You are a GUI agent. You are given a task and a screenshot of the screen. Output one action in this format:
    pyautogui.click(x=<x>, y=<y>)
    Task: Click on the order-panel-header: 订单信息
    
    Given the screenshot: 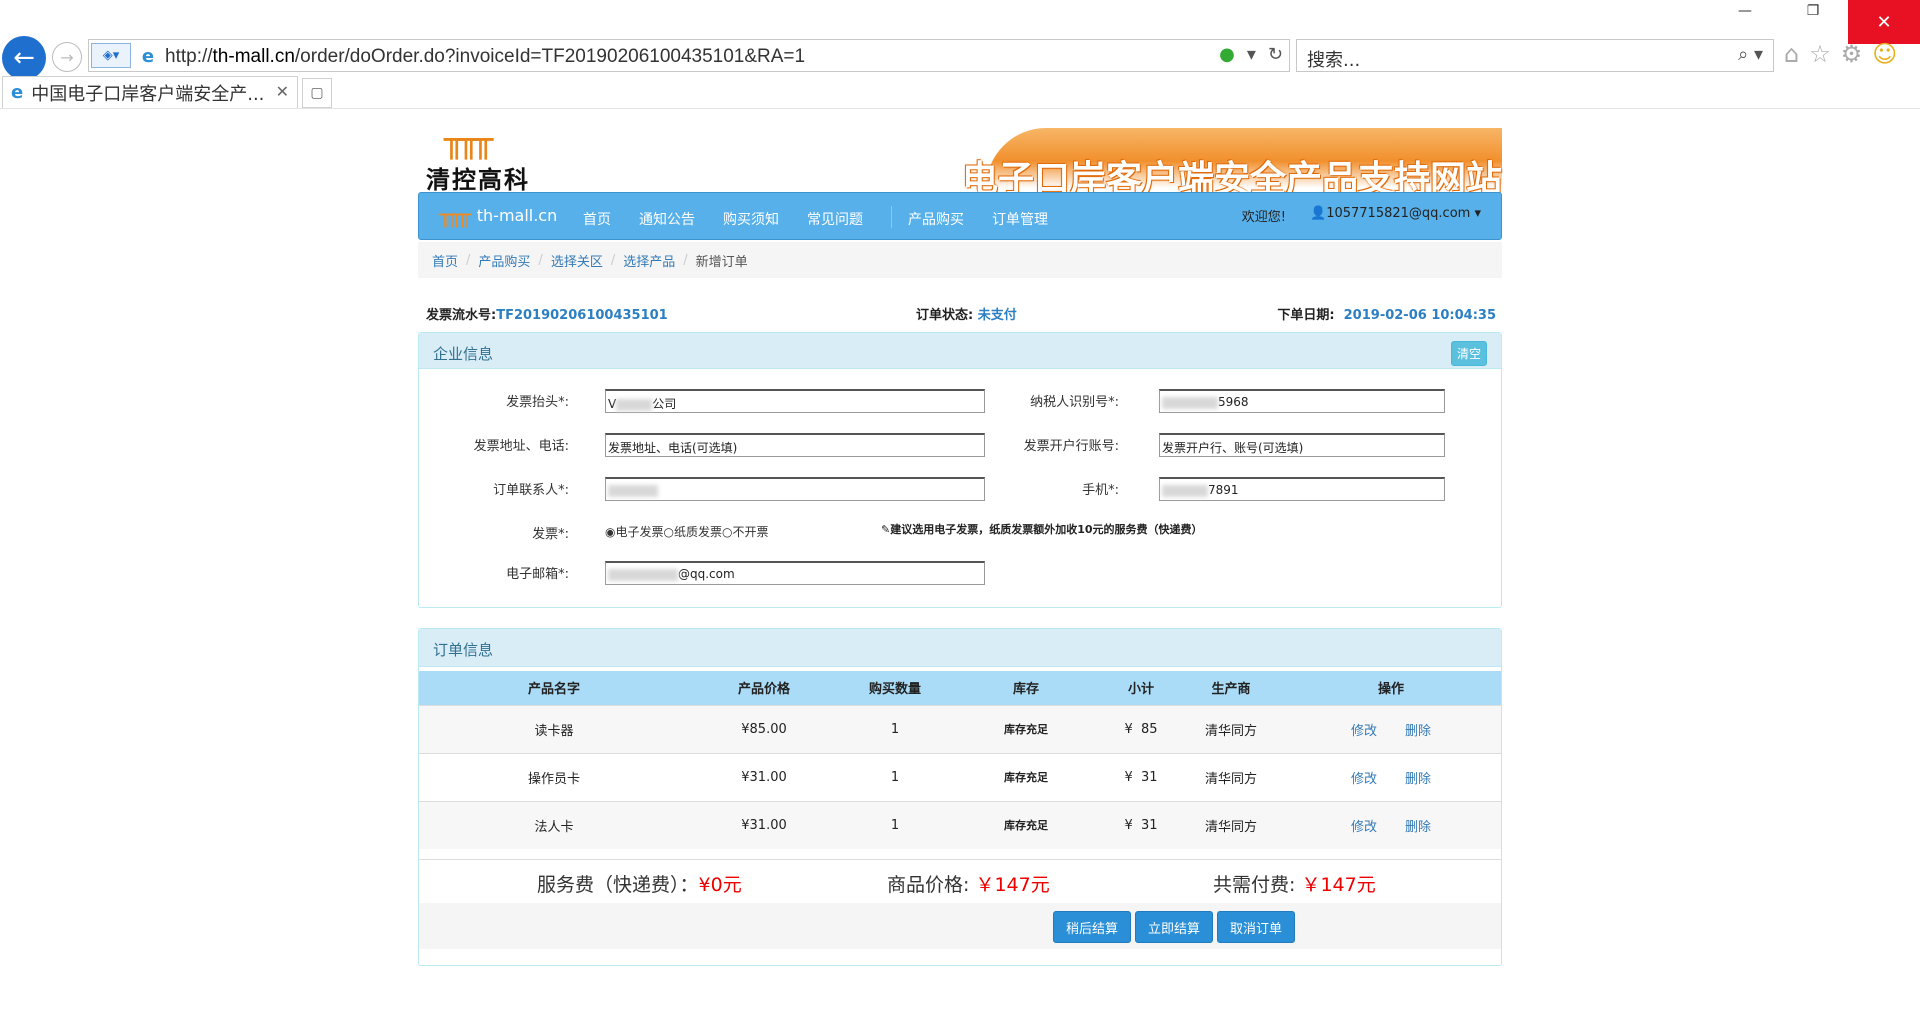 What is the action you would take?
    pyautogui.click(x=960, y=648)
    